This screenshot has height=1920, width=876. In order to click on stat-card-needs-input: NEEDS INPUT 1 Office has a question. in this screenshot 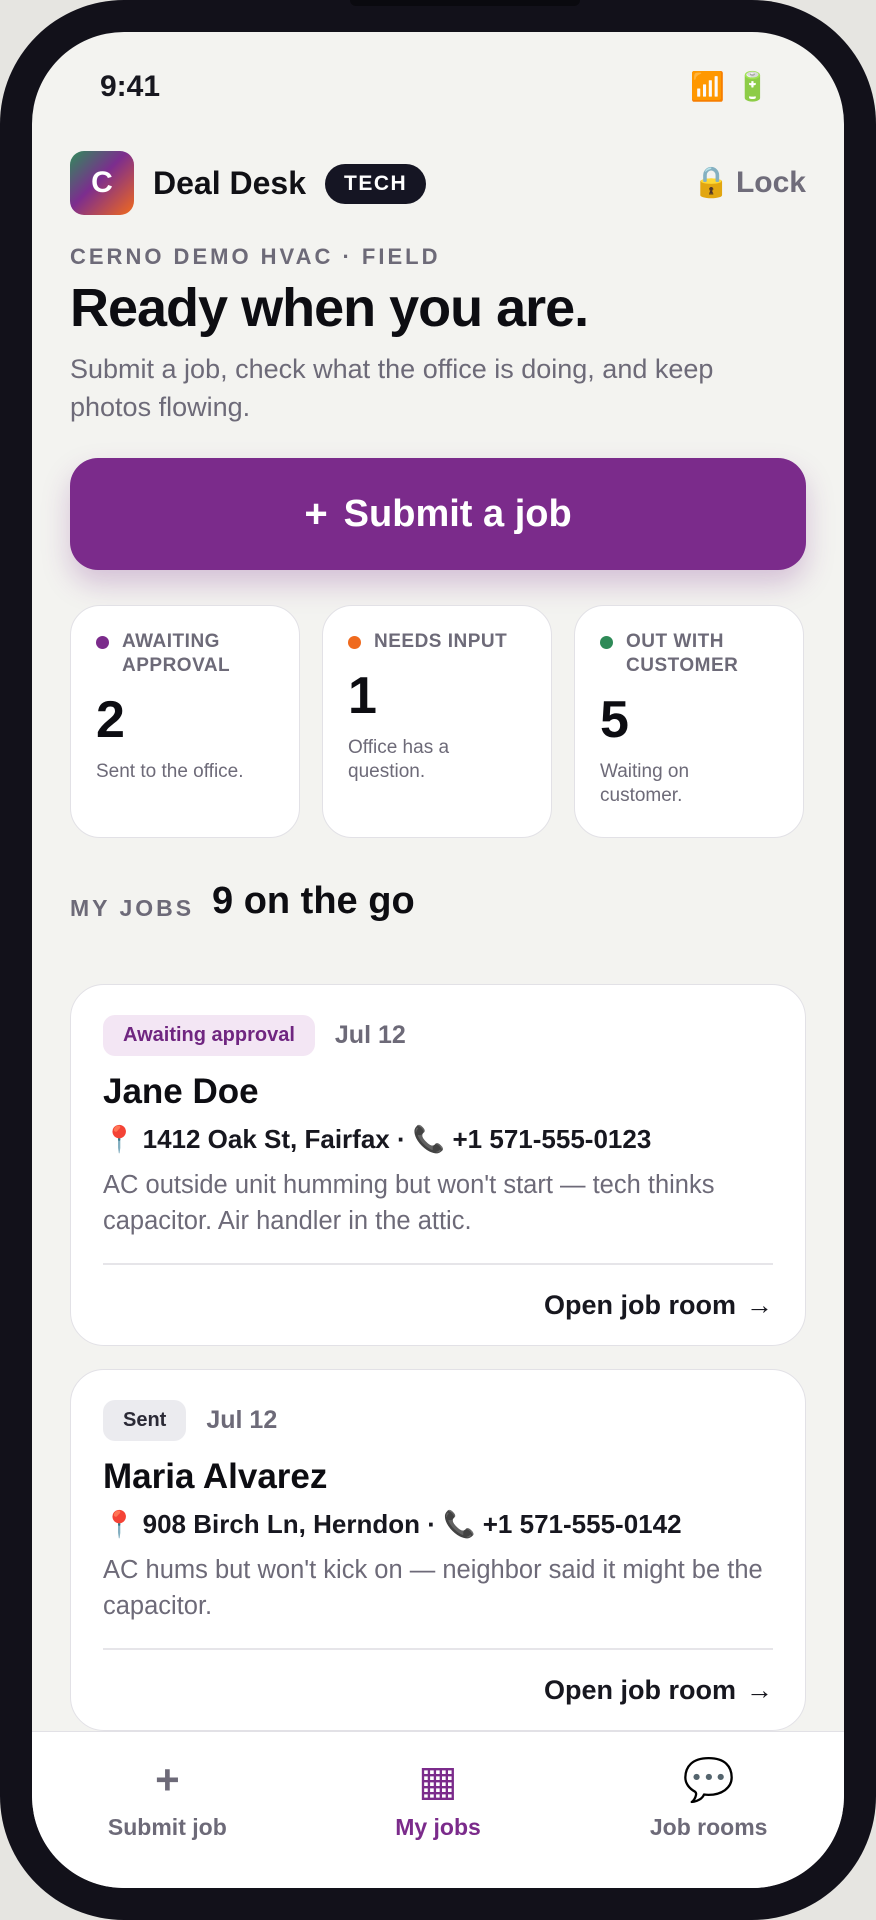, I will do `click(437, 721)`.